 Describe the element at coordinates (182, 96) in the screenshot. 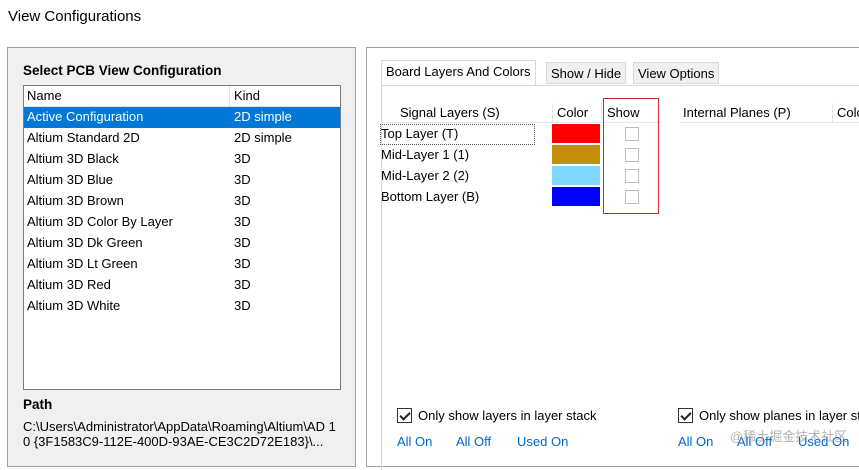

I see `configuration-list-header: Name Kind` at that location.